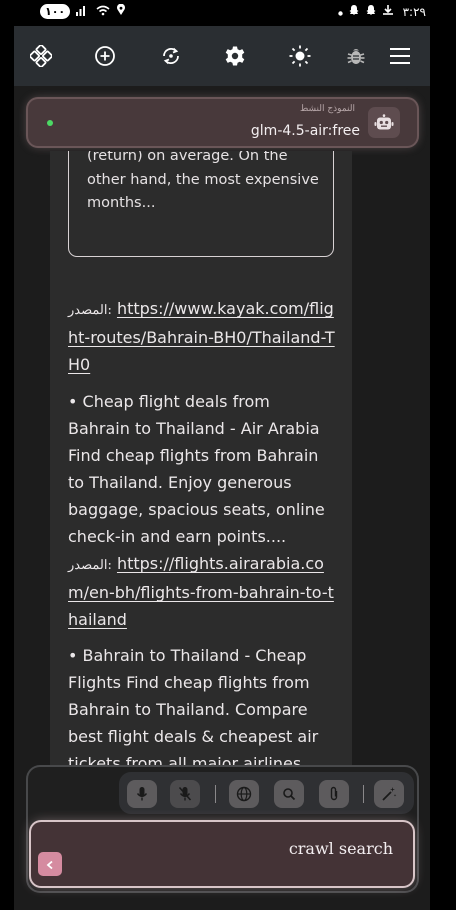  Describe the element at coordinates (327, 109) in the screenshot. I see `model-caption: النموذج النشط` at that location.